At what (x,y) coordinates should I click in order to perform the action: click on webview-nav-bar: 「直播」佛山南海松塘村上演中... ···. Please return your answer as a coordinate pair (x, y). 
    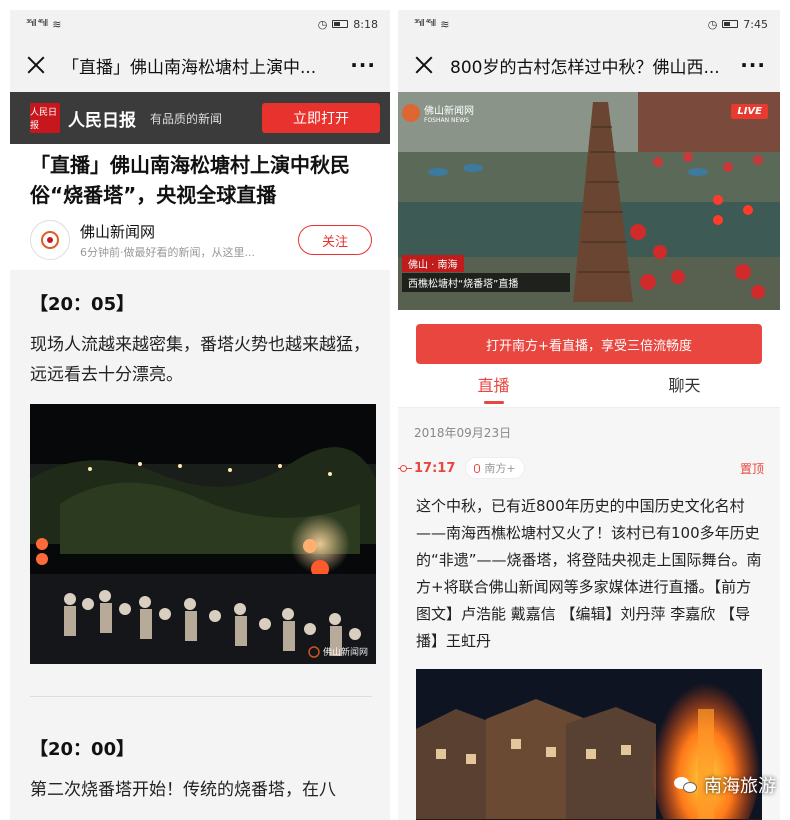
    Looking at the image, I should click on (200, 65).